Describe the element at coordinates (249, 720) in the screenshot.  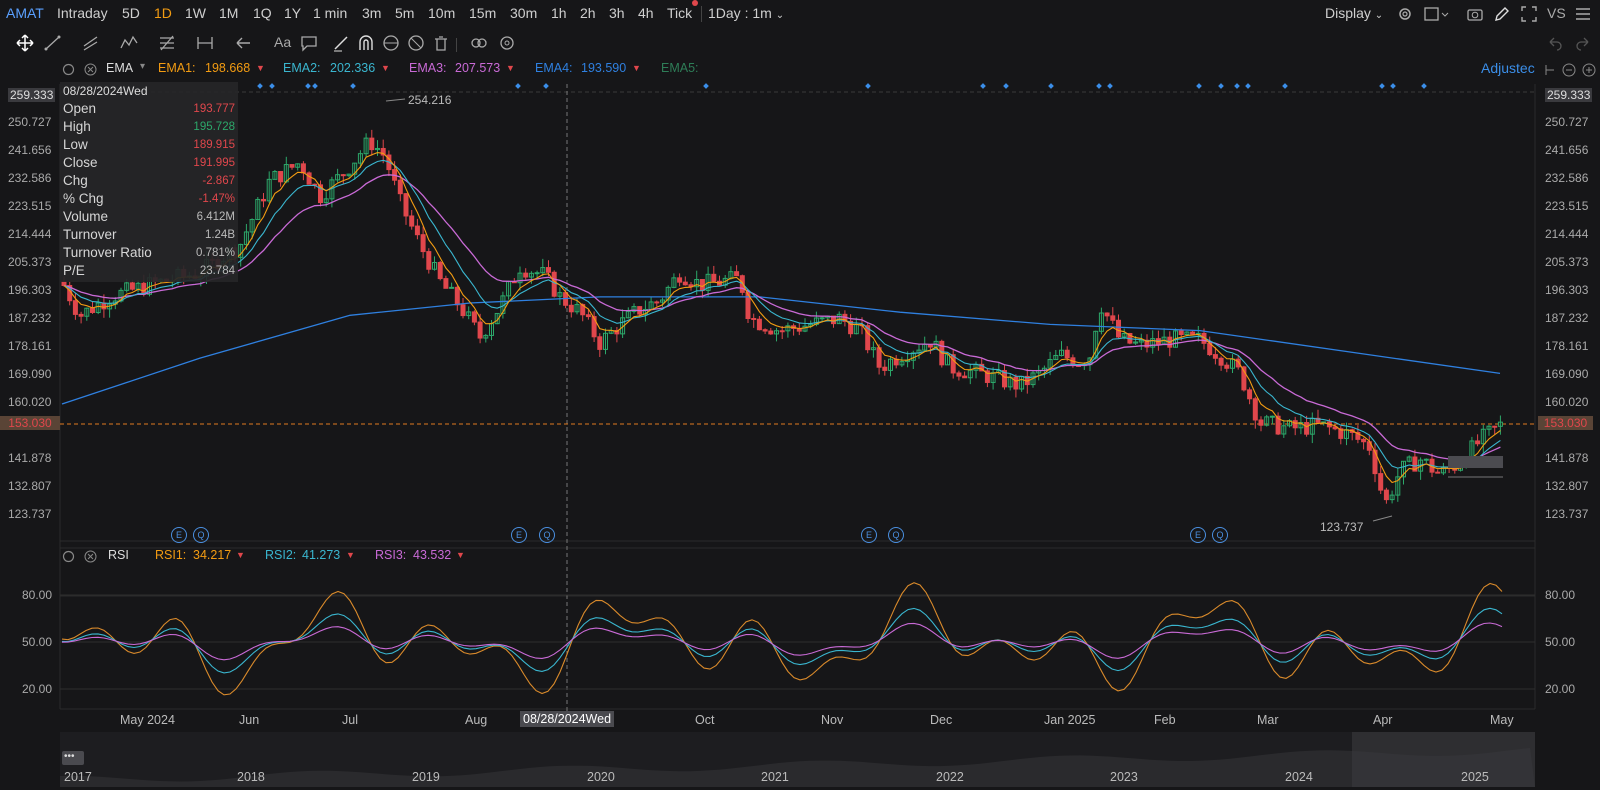
I see `time-label: Jun` at that location.